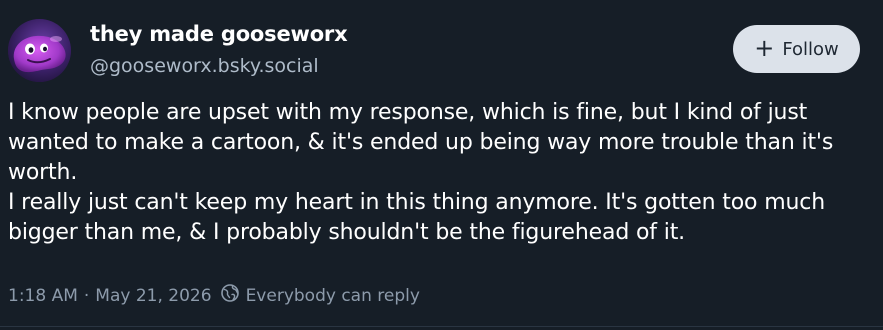 The height and width of the screenshot is (330, 883). What do you see at coordinates (332, 295) in the screenshot?
I see `reply-setting-label: Everybody can reply` at bounding box center [332, 295].